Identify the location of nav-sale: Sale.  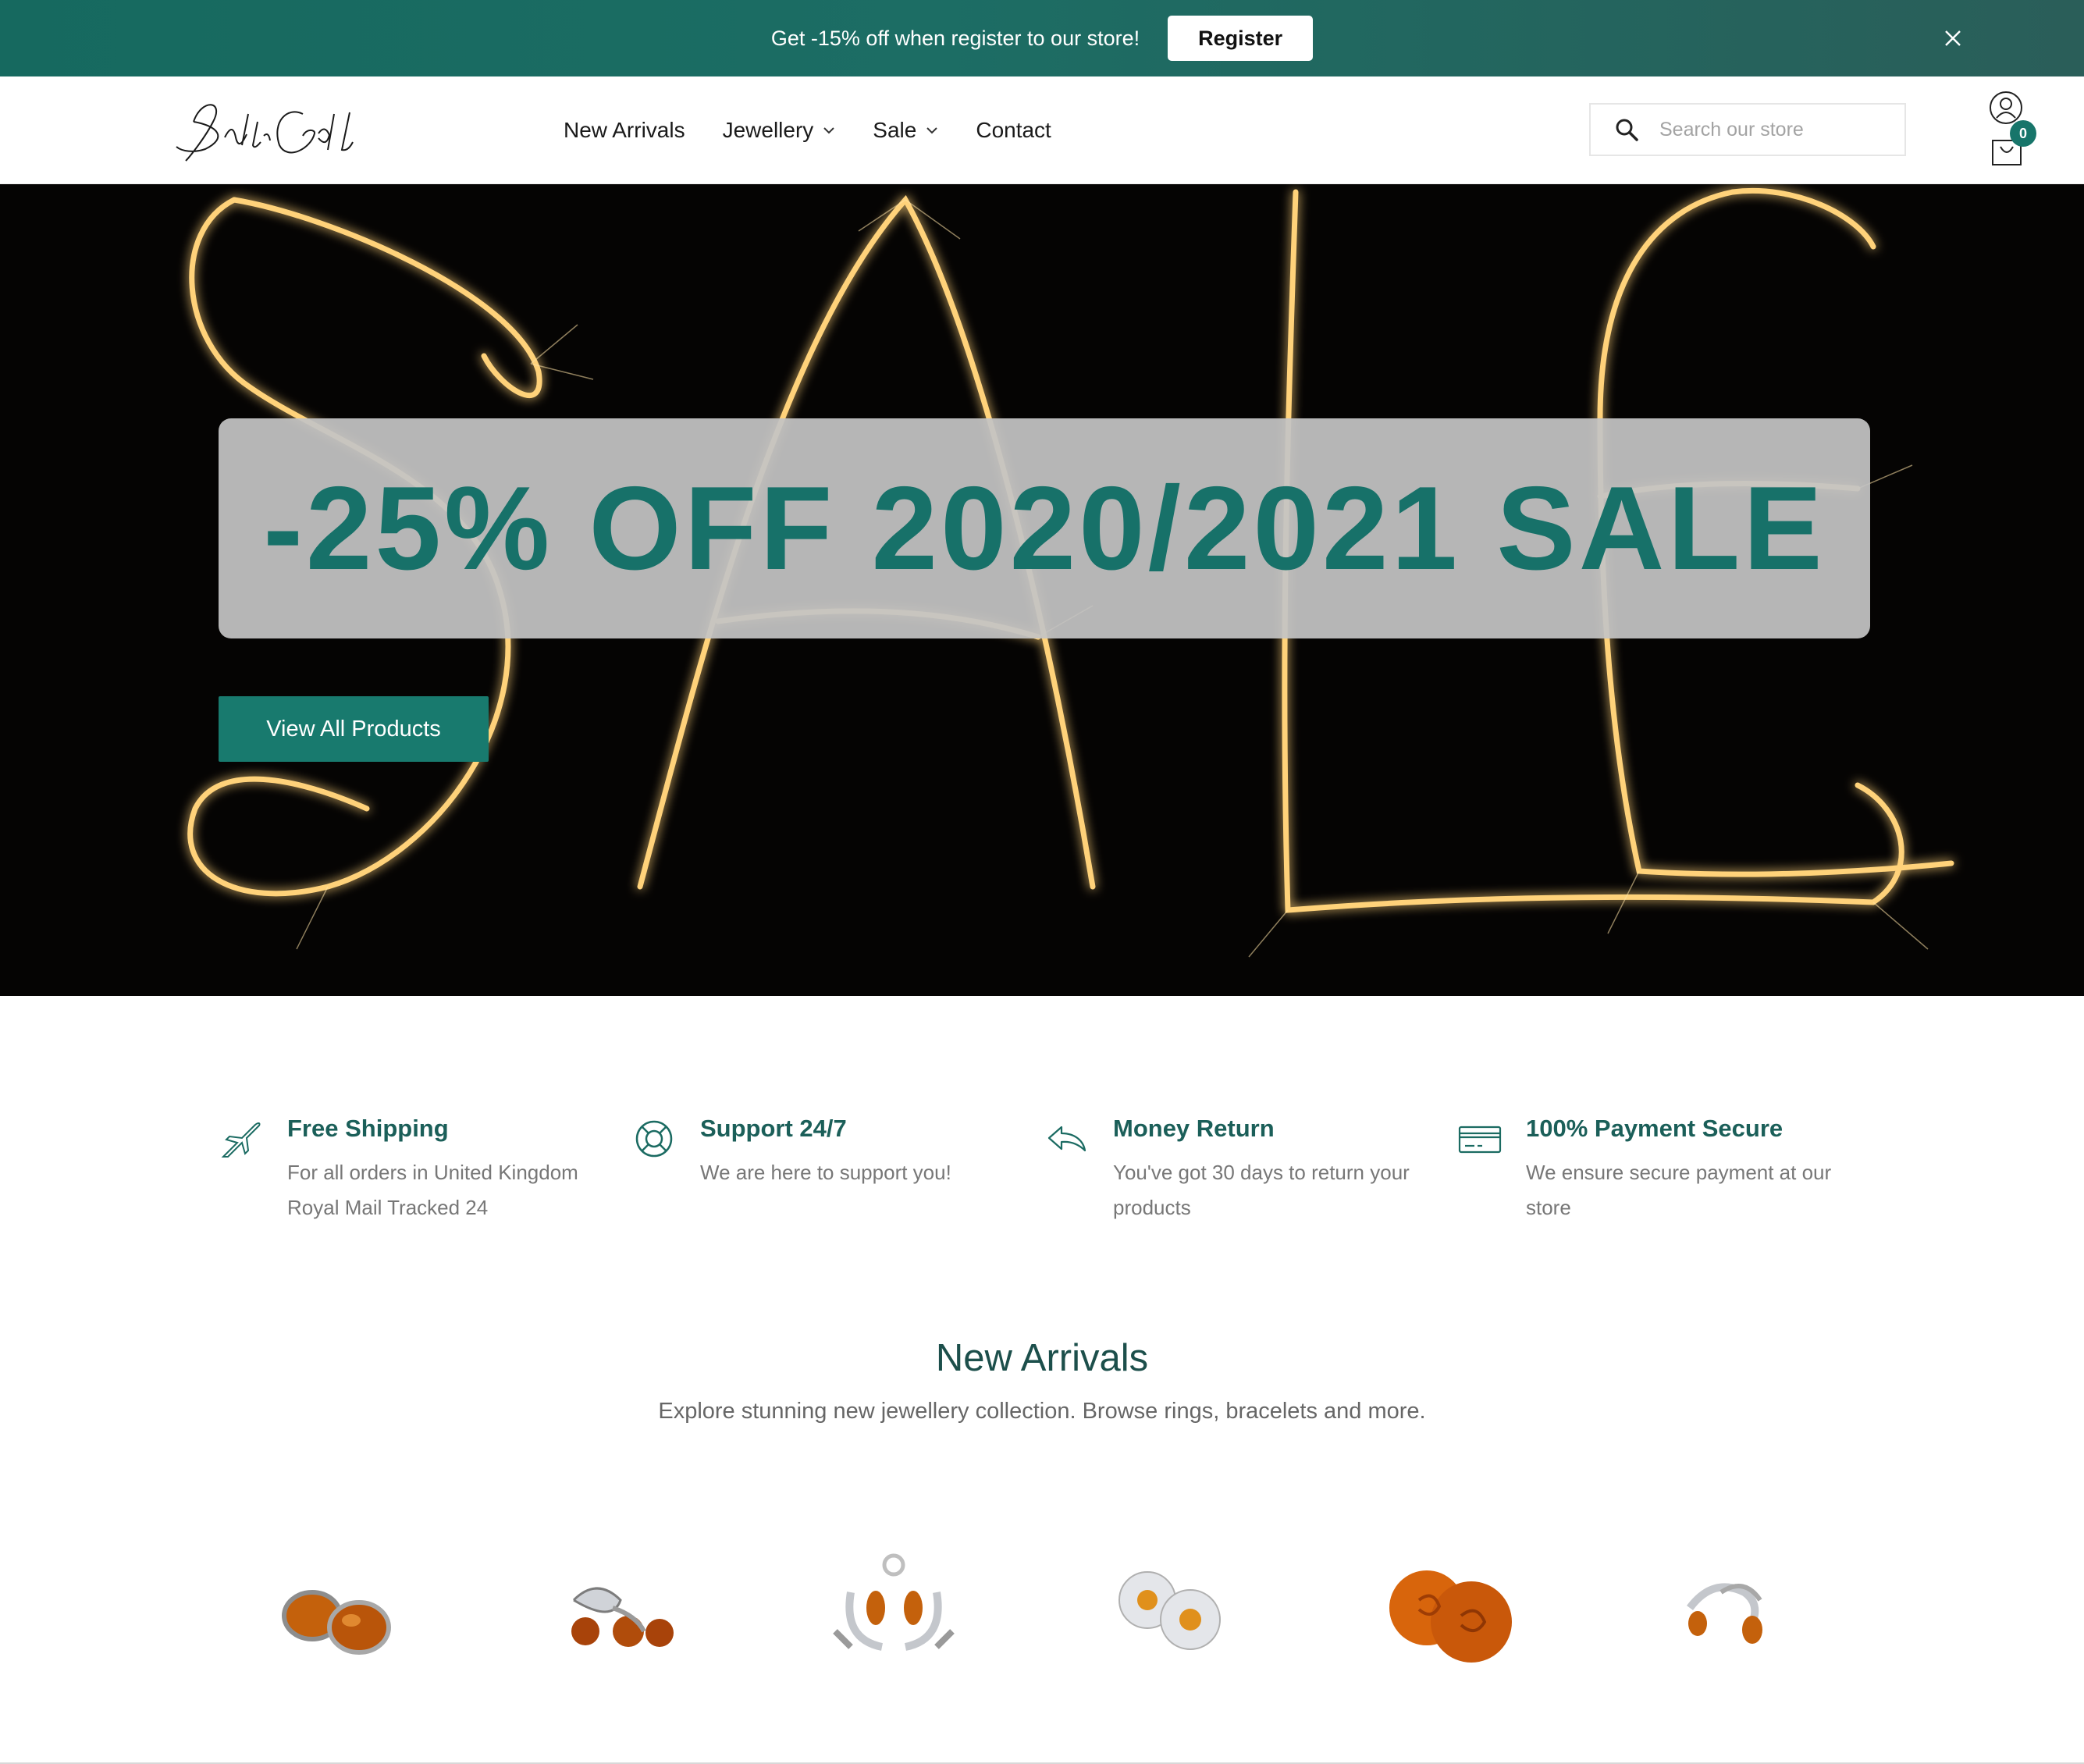
(906, 130).